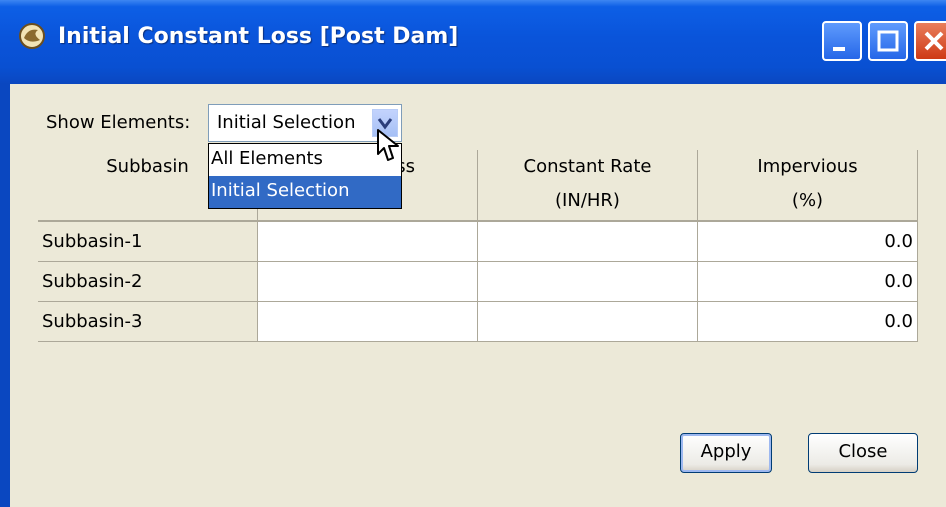 The height and width of the screenshot is (507, 946). What do you see at coordinates (118, 122) in the screenshot?
I see `show-elements-label: Show Elements:` at bounding box center [118, 122].